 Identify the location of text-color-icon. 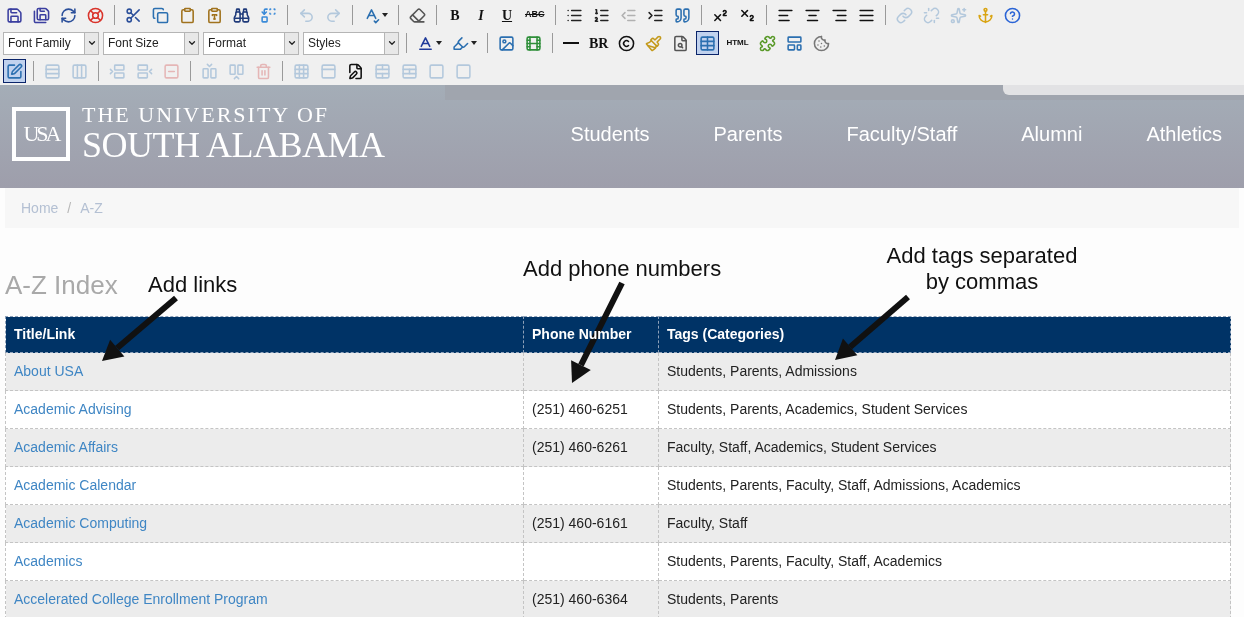
(425, 43).